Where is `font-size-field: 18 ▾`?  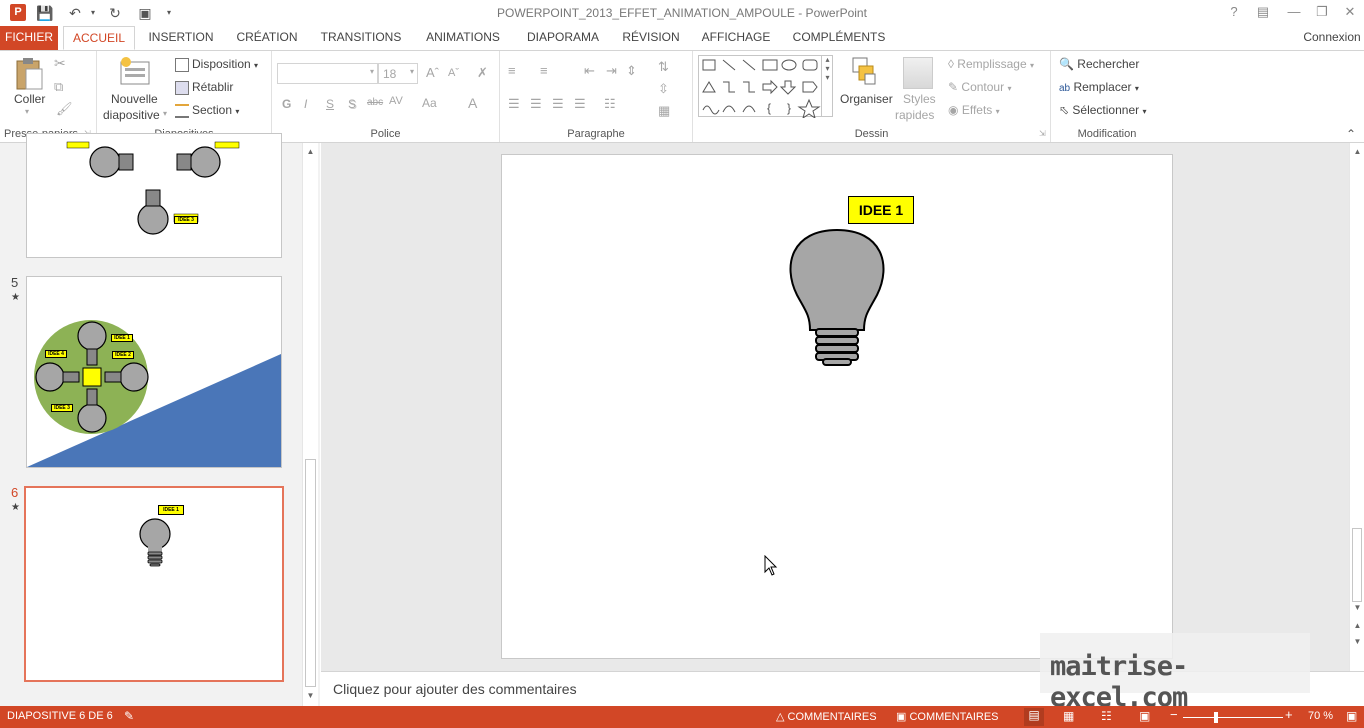 font-size-field: 18 ▾ is located at coordinates (398, 73).